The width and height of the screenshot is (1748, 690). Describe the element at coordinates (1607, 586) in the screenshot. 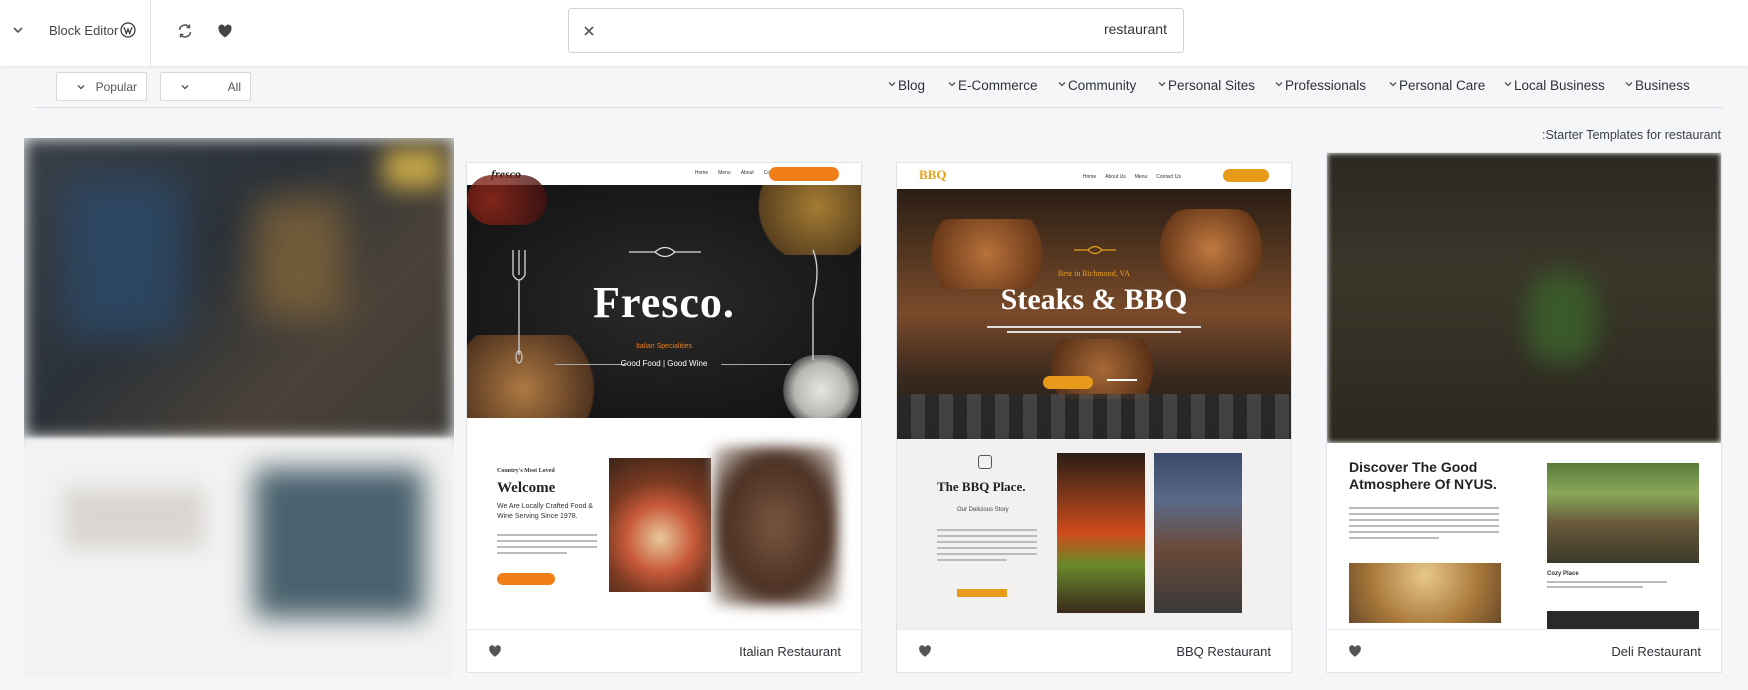

I see `preview-caption-lines` at that location.